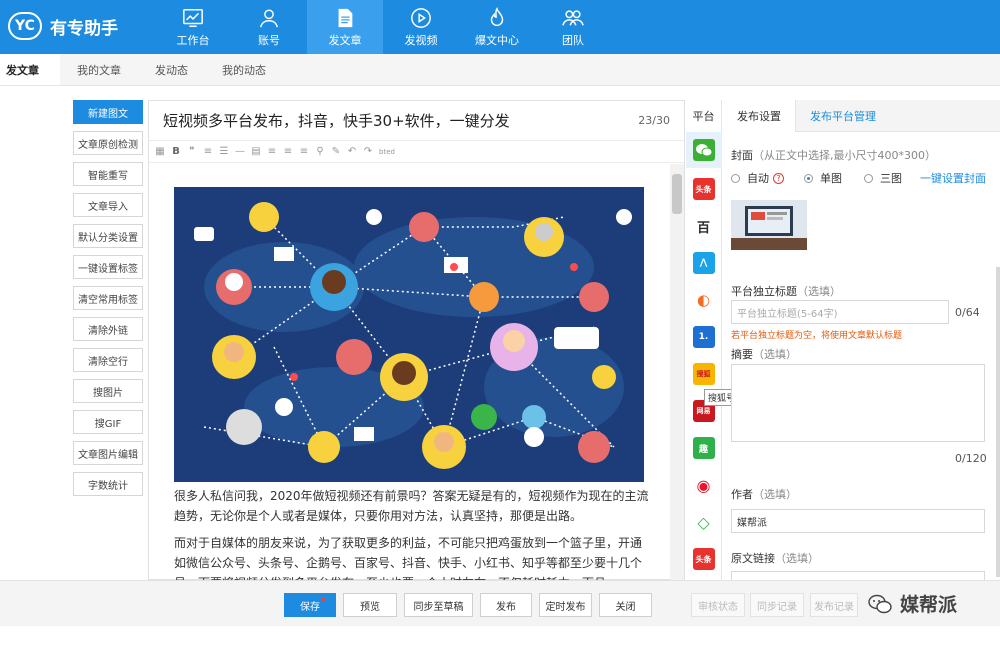 This screenshot has width=1000, height=646. I want to click on nav-dashboard: 工作台, so click(193, 27).